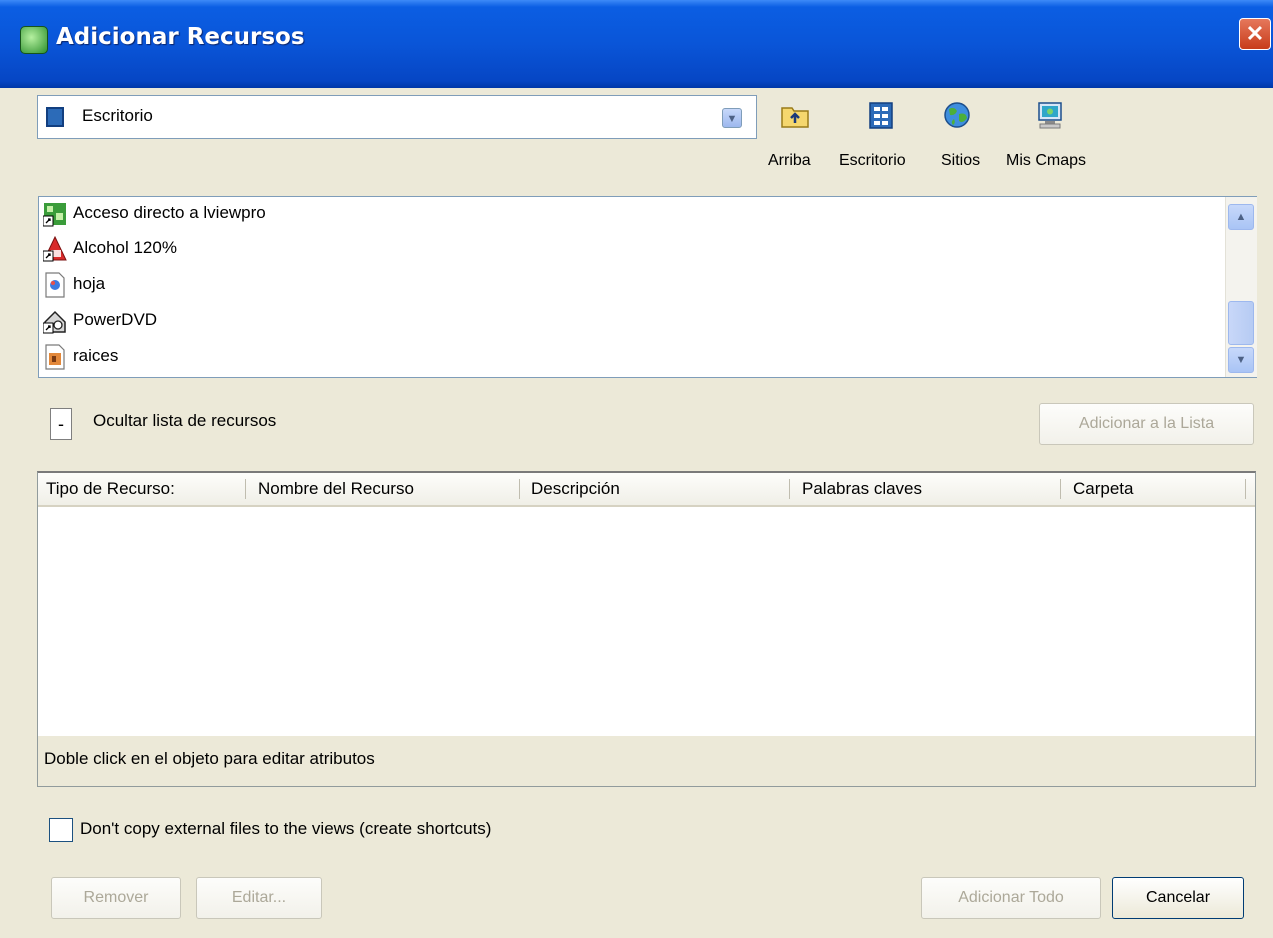 The width and height of the screenshot is (1273, 938). Describe the element at coordinates (1255, 34) in the screenshot. I see `close-button: ✕` at that location.